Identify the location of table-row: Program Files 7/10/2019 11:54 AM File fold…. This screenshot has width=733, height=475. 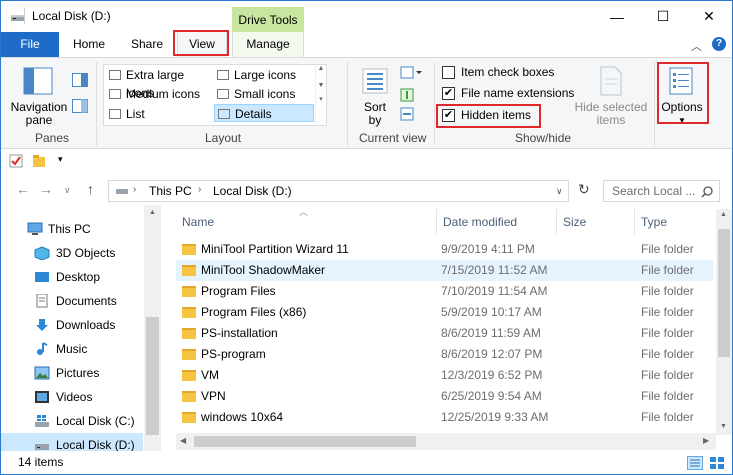
(444, 291).